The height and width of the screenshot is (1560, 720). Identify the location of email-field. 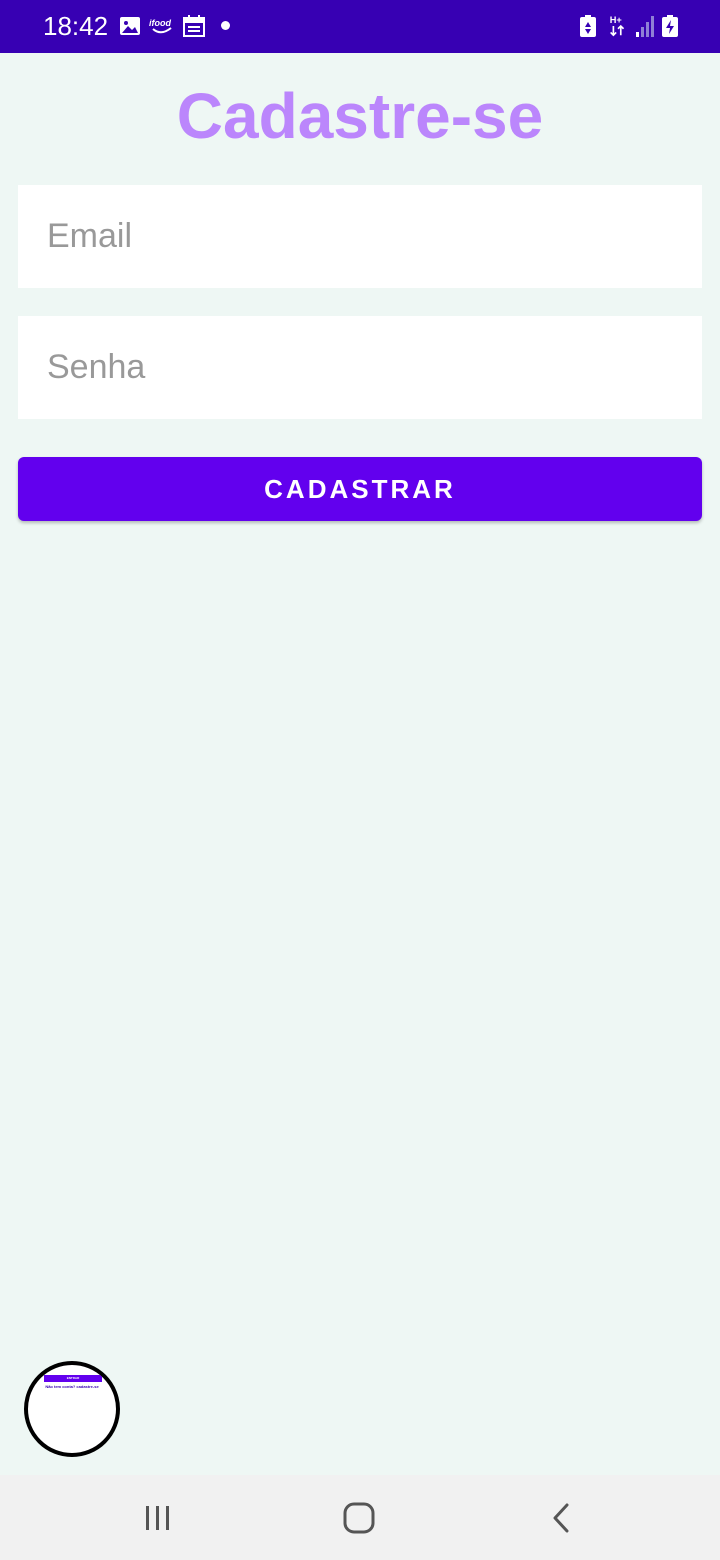
(360, 236).